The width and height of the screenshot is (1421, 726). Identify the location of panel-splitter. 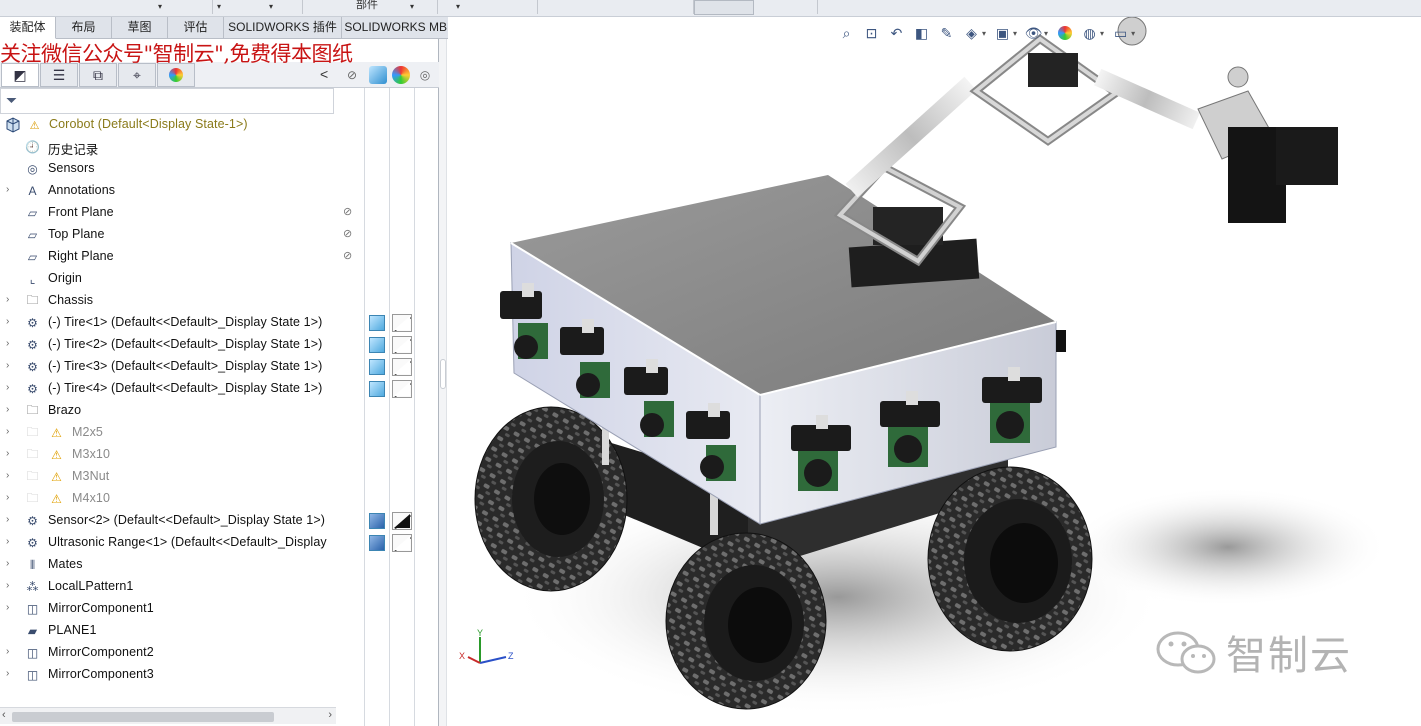
(443, 382).